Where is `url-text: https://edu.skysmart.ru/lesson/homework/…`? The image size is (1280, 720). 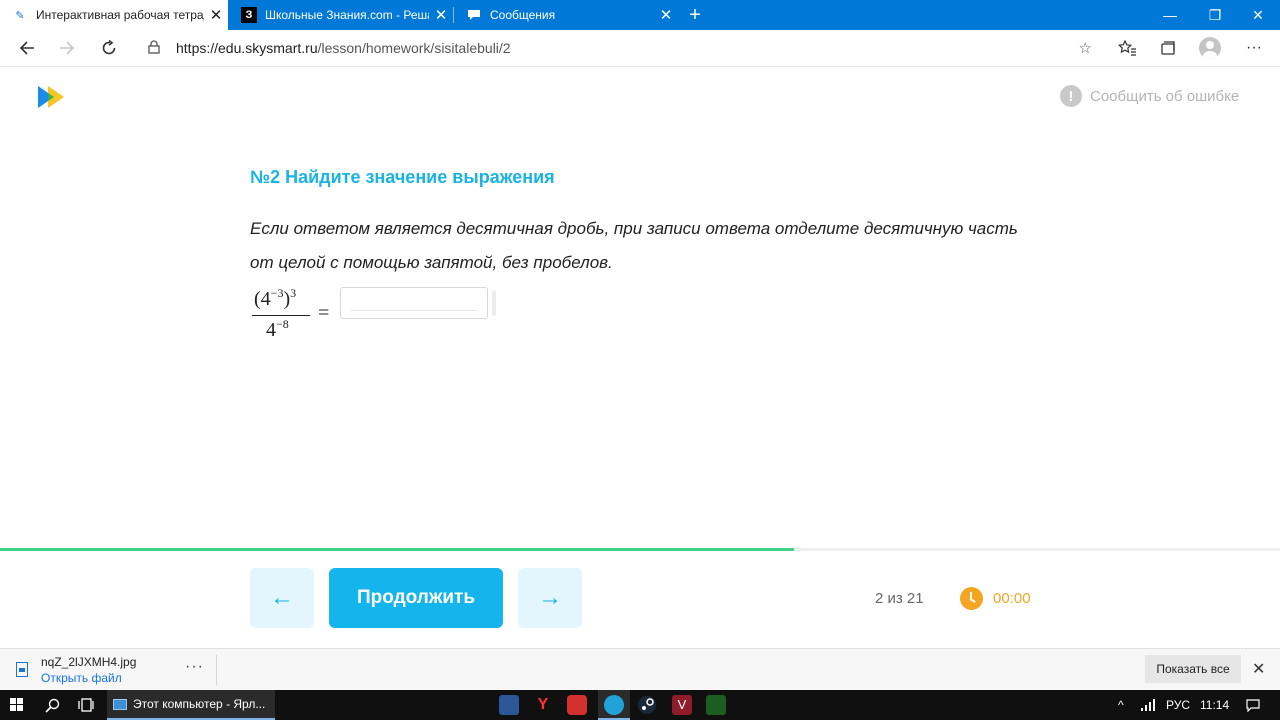
url-text: https://edu.skysmart.ru/lesson/homework/… is located at coordinates (343, 48).